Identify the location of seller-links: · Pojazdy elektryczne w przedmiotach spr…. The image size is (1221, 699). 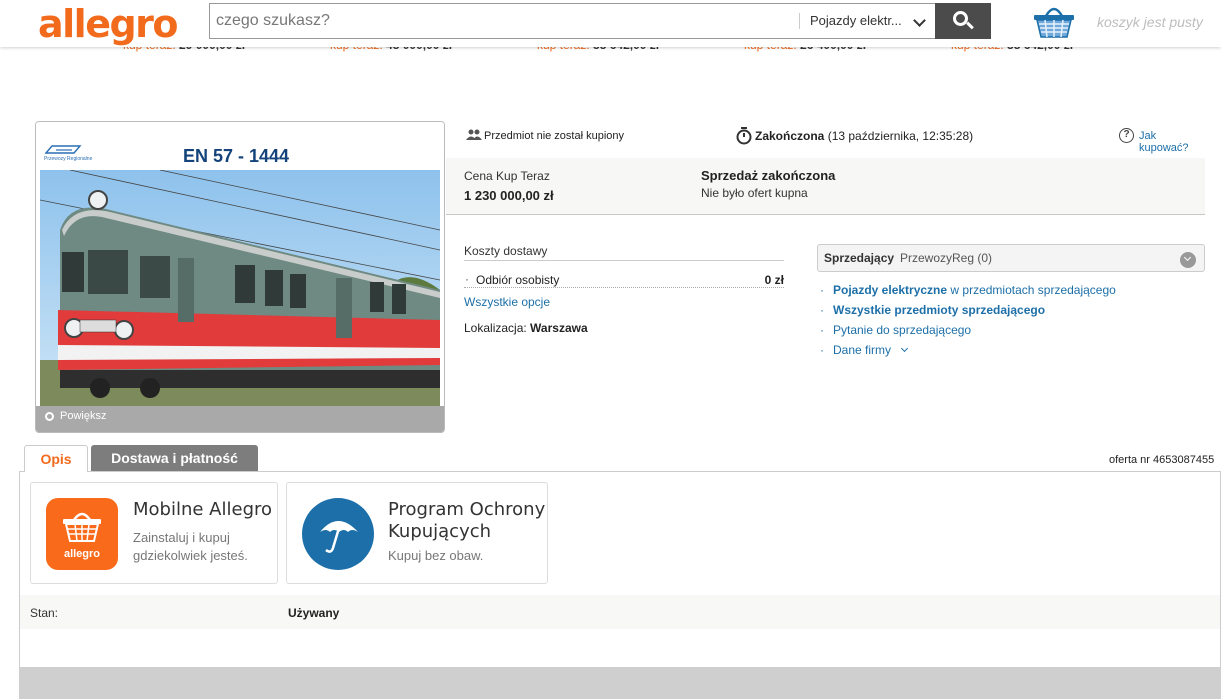
(968, 323).